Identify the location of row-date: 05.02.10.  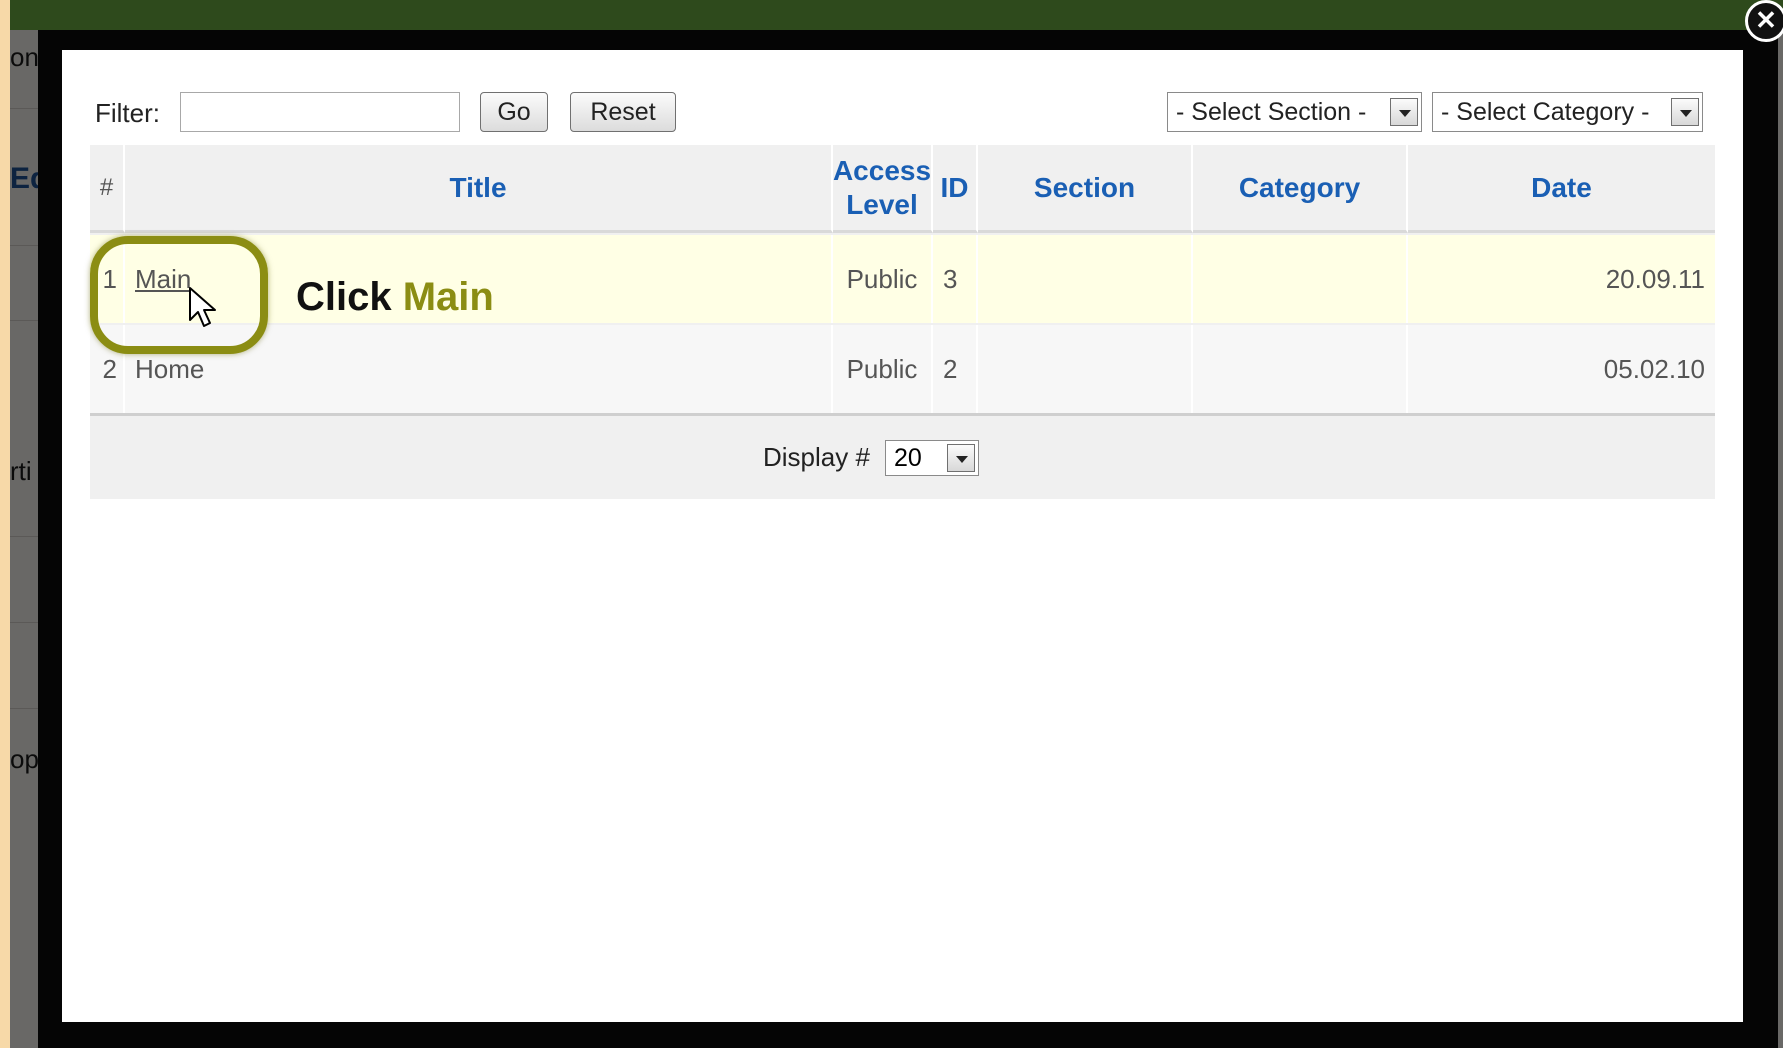
(1654, 368).